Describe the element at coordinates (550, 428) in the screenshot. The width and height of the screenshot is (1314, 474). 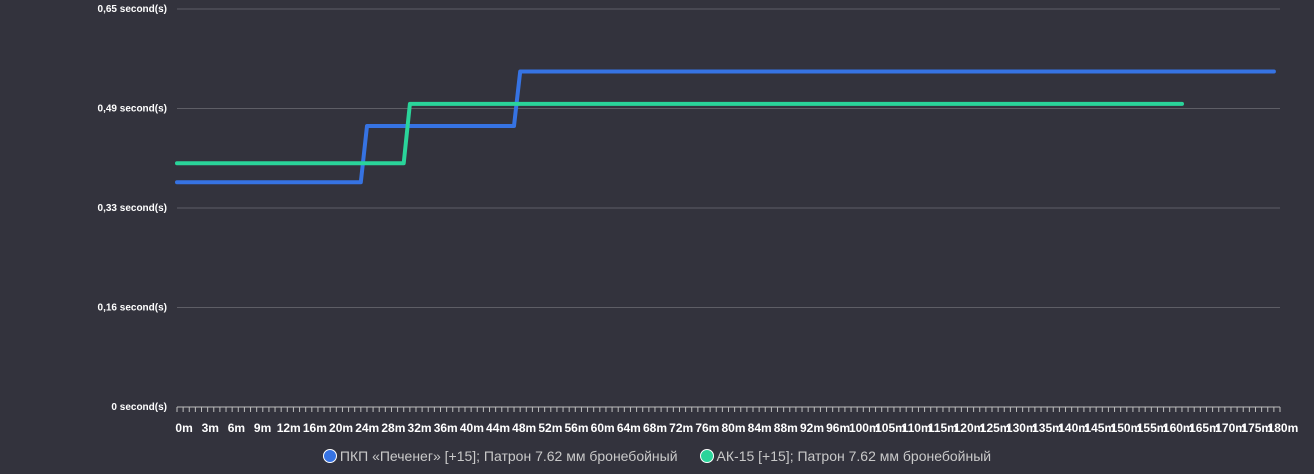
I see `x-tick-label: 52m` at that location.